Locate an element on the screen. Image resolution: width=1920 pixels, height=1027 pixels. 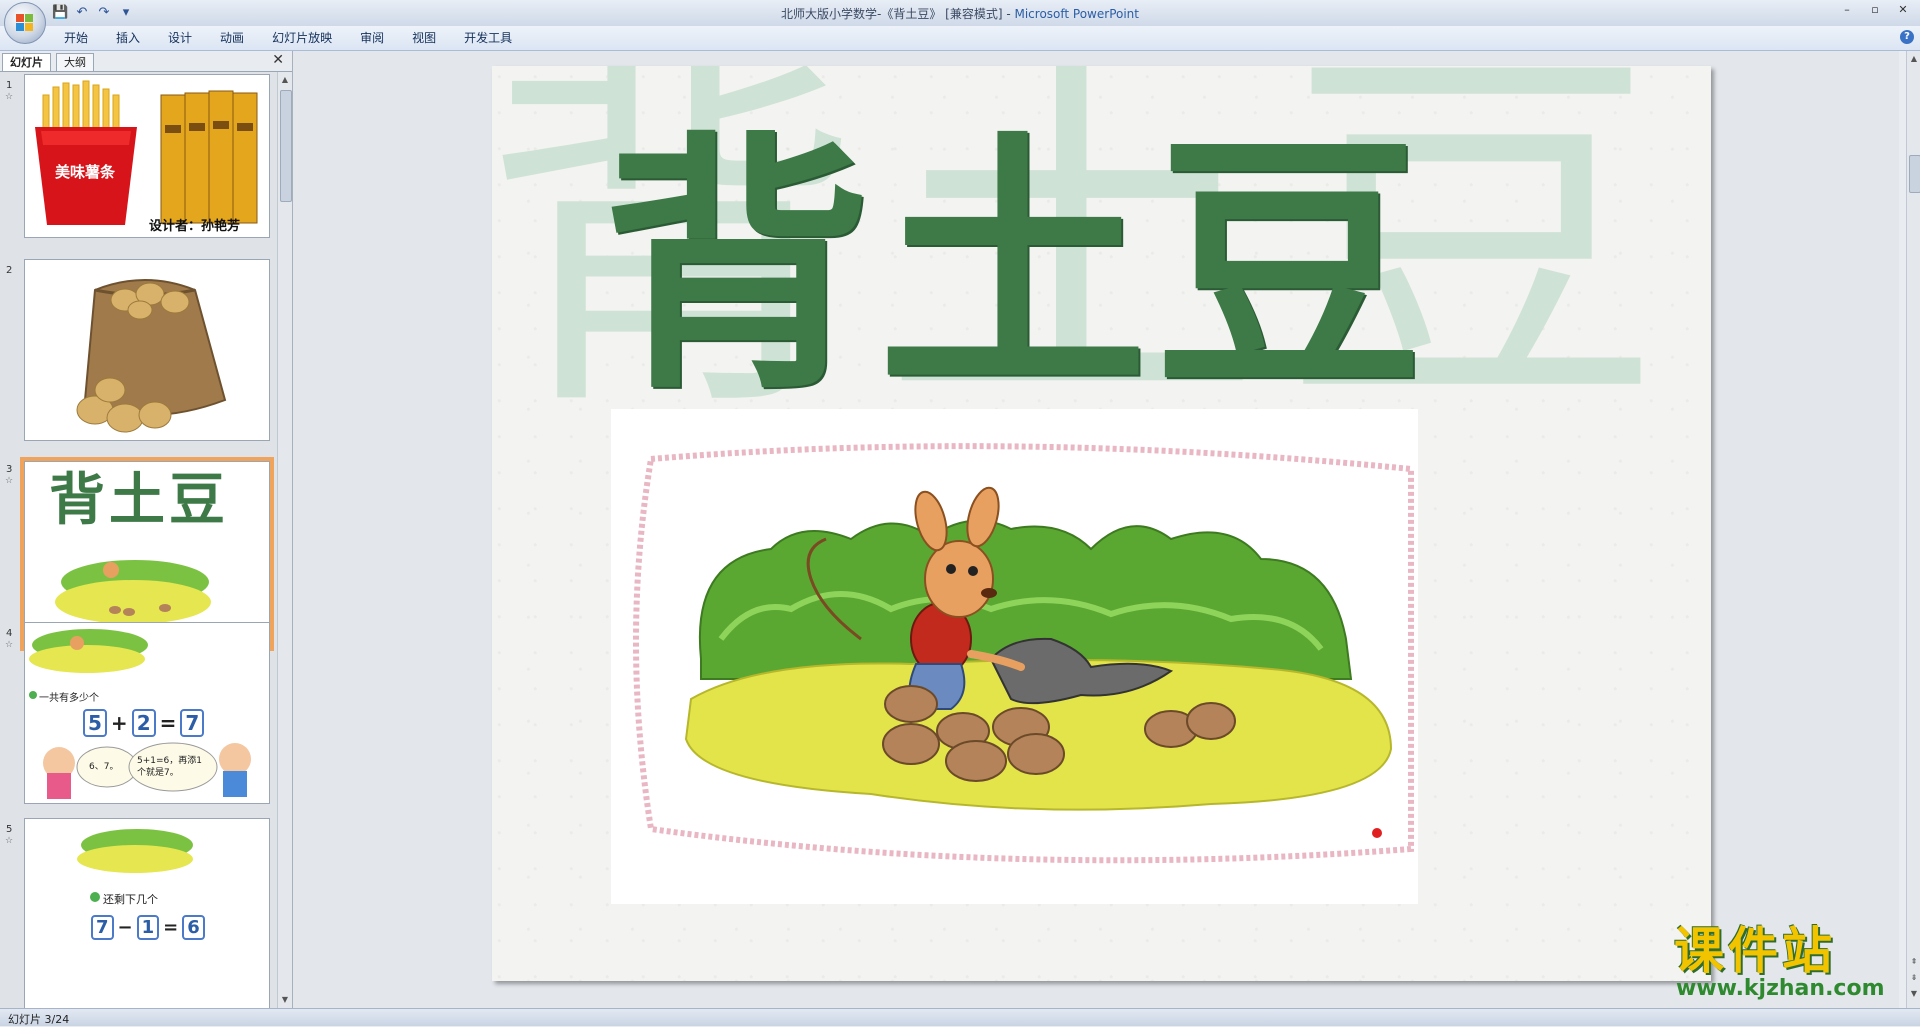
workspace-scroll-thumb is located at coordinates (1914, 174).